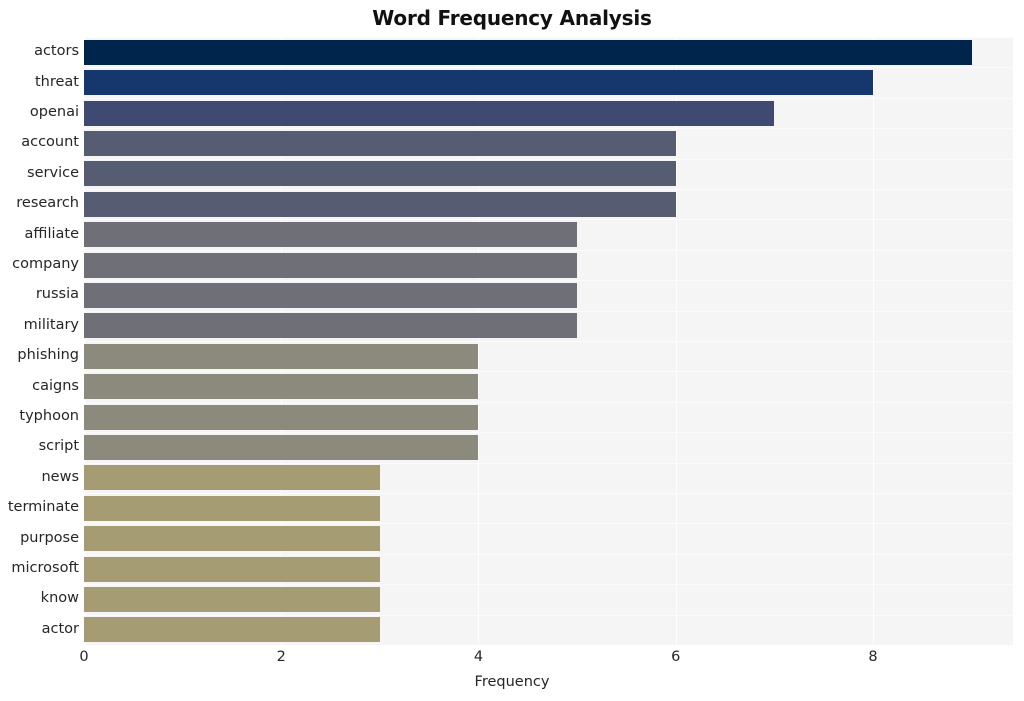 This screenshot has height=701, width=1024. What do you see at coordinates (331, 295) in the screenshot?
I see `bar-russia` at bounding box center [331, 295].